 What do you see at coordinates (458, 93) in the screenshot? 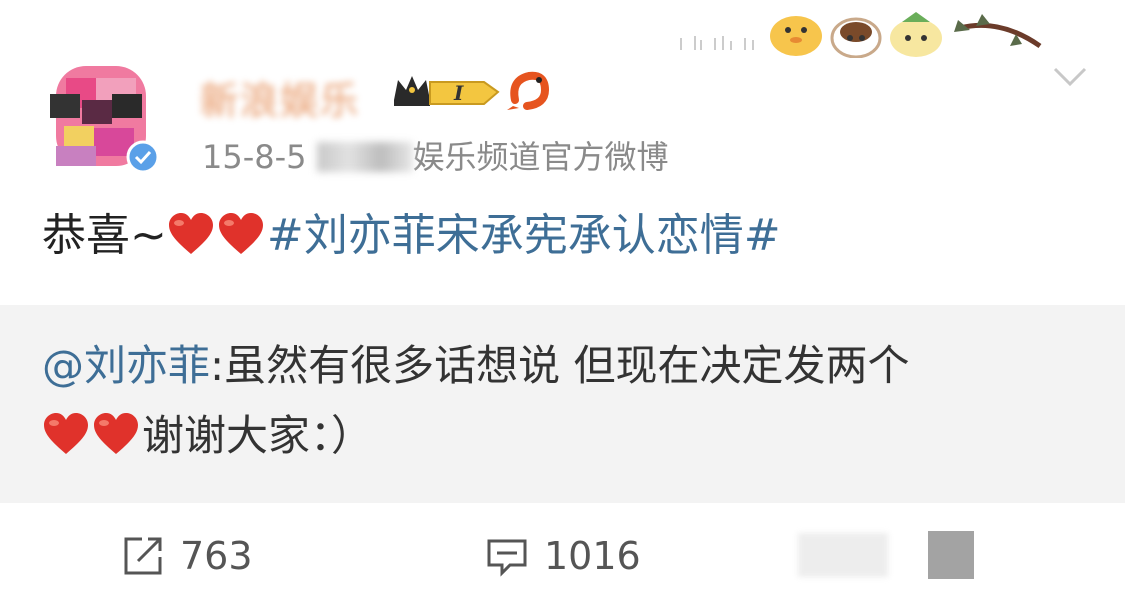
I see `level-badge-text: I` at bounding box center [458, 93].